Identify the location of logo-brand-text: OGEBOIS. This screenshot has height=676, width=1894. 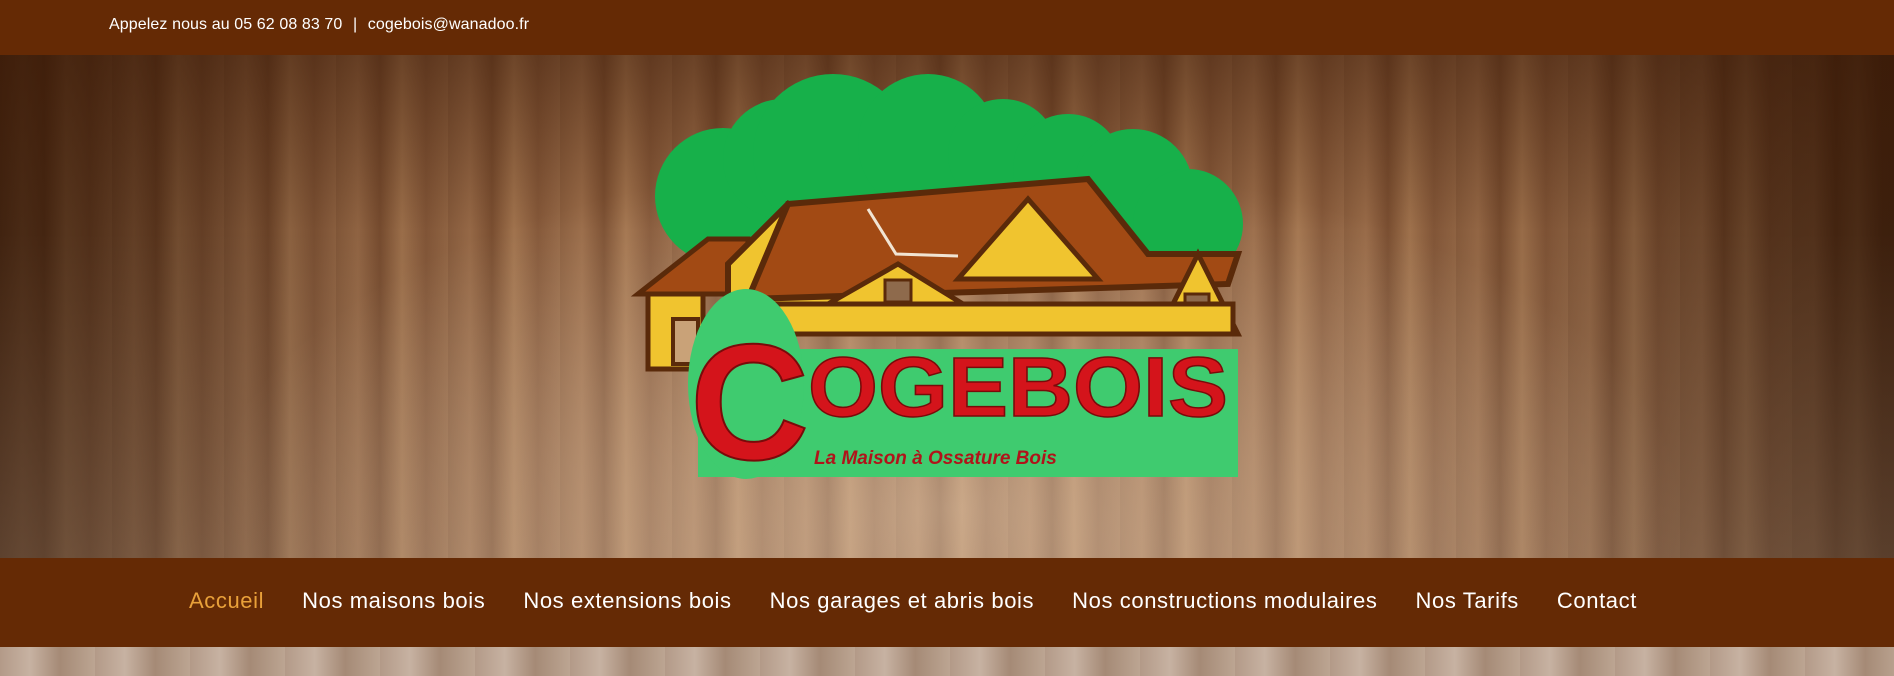
(1018, 387).